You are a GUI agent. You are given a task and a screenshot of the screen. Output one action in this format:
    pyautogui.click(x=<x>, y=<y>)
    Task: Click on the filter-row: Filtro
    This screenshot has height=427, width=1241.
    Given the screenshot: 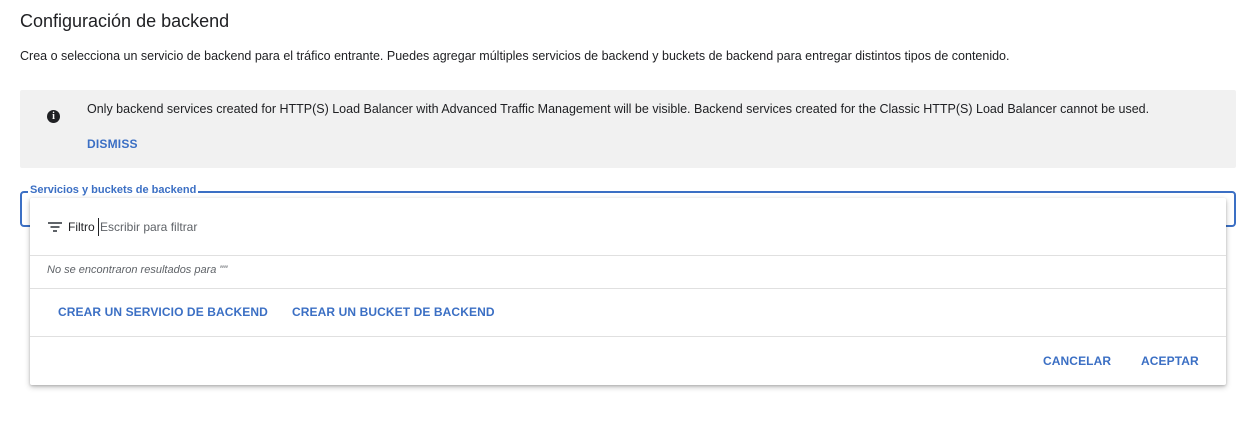 What is the action you would take?
    pyautogui.click(x=628, y=227)
    